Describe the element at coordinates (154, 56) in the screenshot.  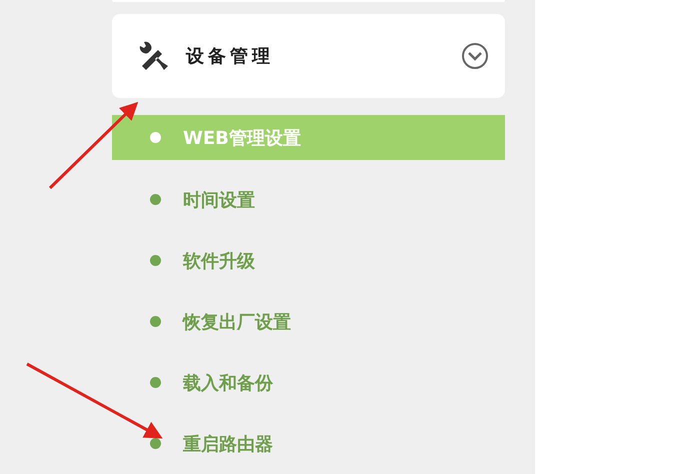
I see `tools-icon` at that location.